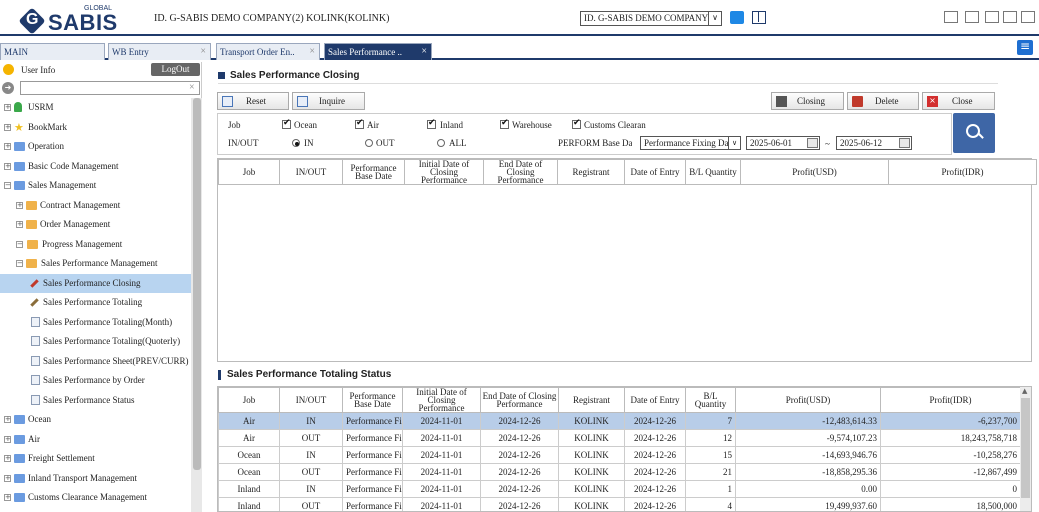 The height and width of the screenshot is (512, 1039). I want to click on menu-item-sales-management: − Sales Management, so click(95, 185).